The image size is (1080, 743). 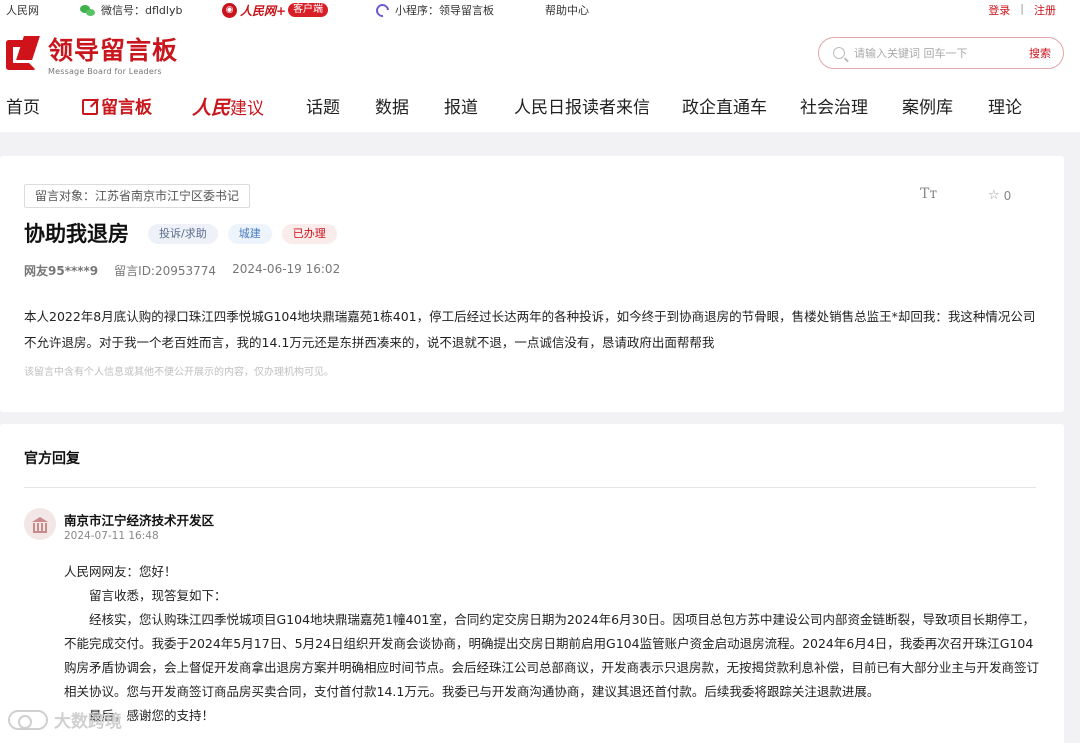 I want to click on favorite-button: ☆ 0, so click(x=999, y=195).